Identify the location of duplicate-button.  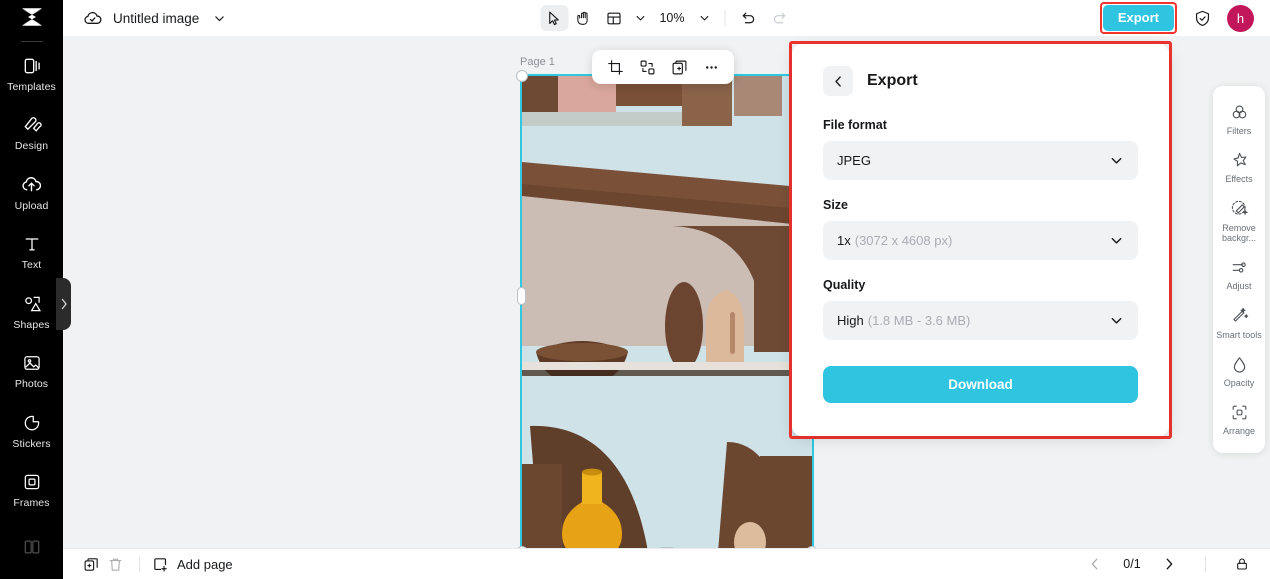
(679, 67).